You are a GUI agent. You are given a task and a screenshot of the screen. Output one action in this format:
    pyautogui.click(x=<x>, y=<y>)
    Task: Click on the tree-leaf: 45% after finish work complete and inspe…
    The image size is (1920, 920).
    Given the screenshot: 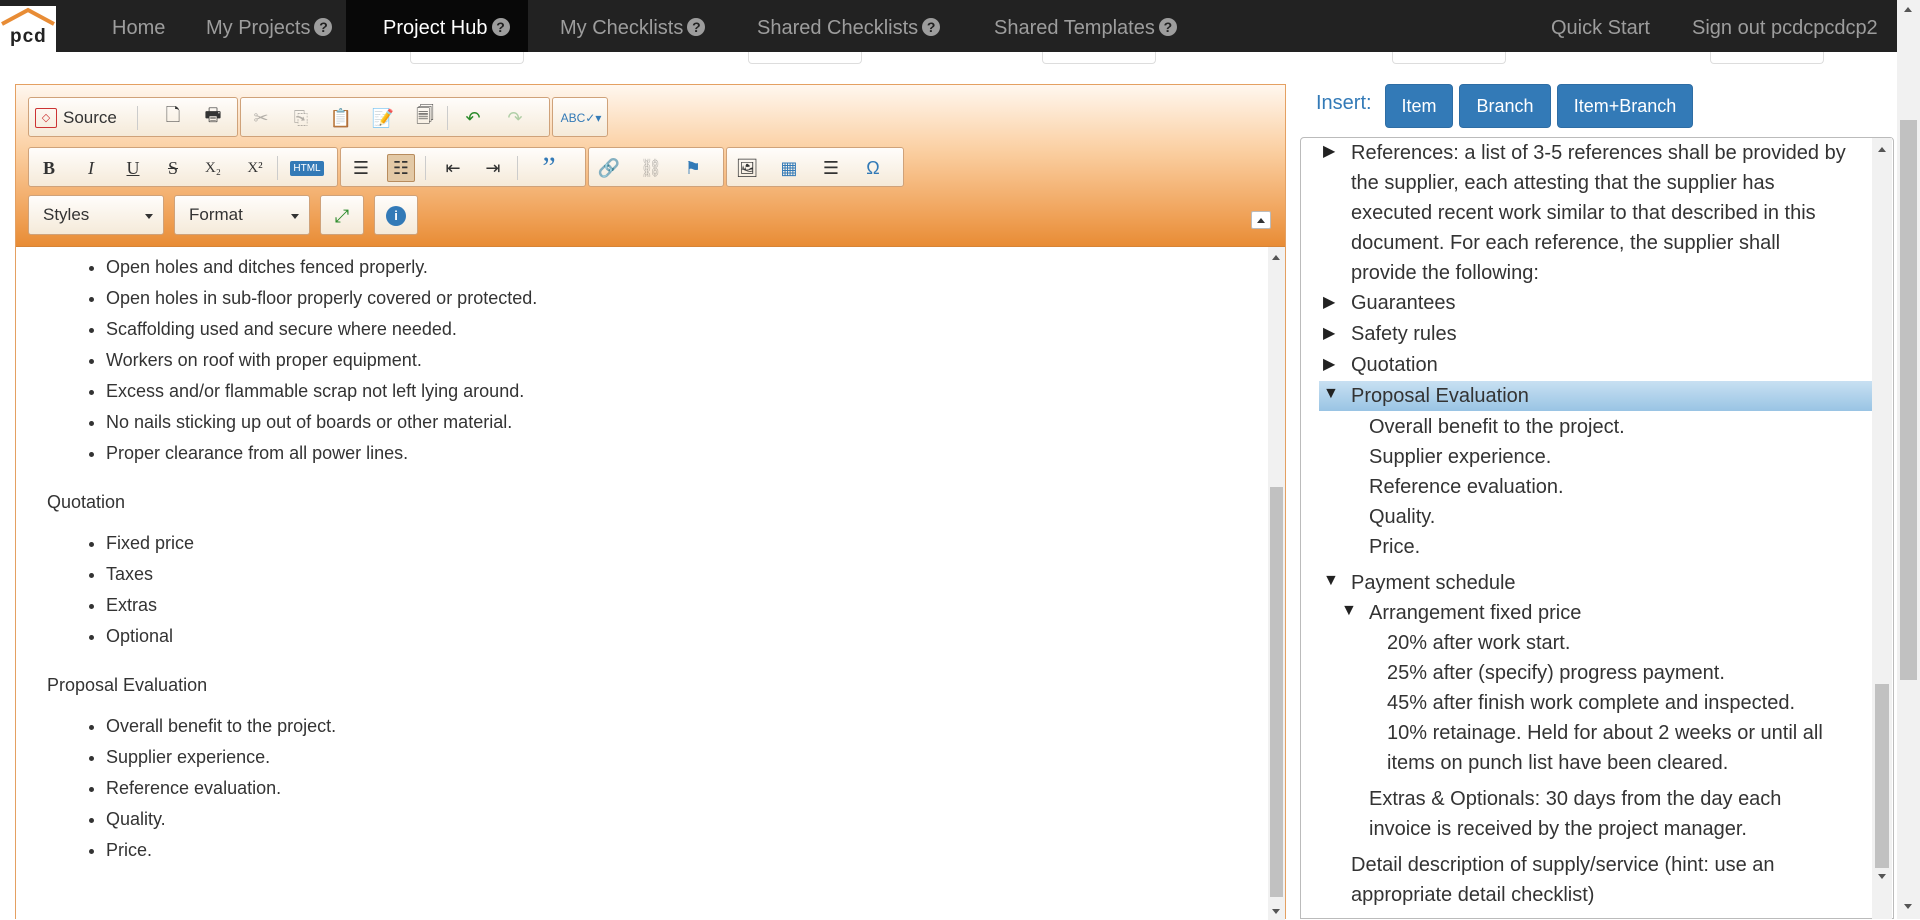 What is the action you would take?
    pyautogui.click(x=1591, y=703)
    